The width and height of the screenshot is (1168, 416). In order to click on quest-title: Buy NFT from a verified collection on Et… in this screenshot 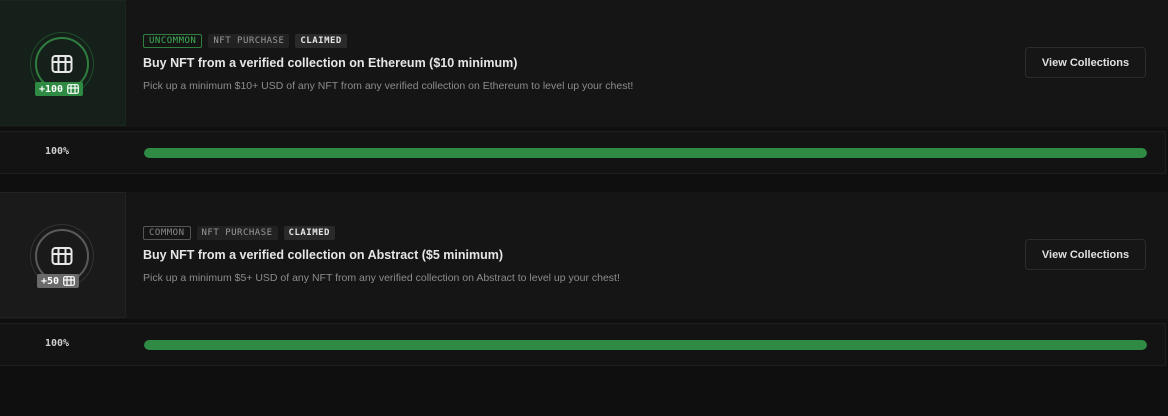, I will do `click(330, 63)`.